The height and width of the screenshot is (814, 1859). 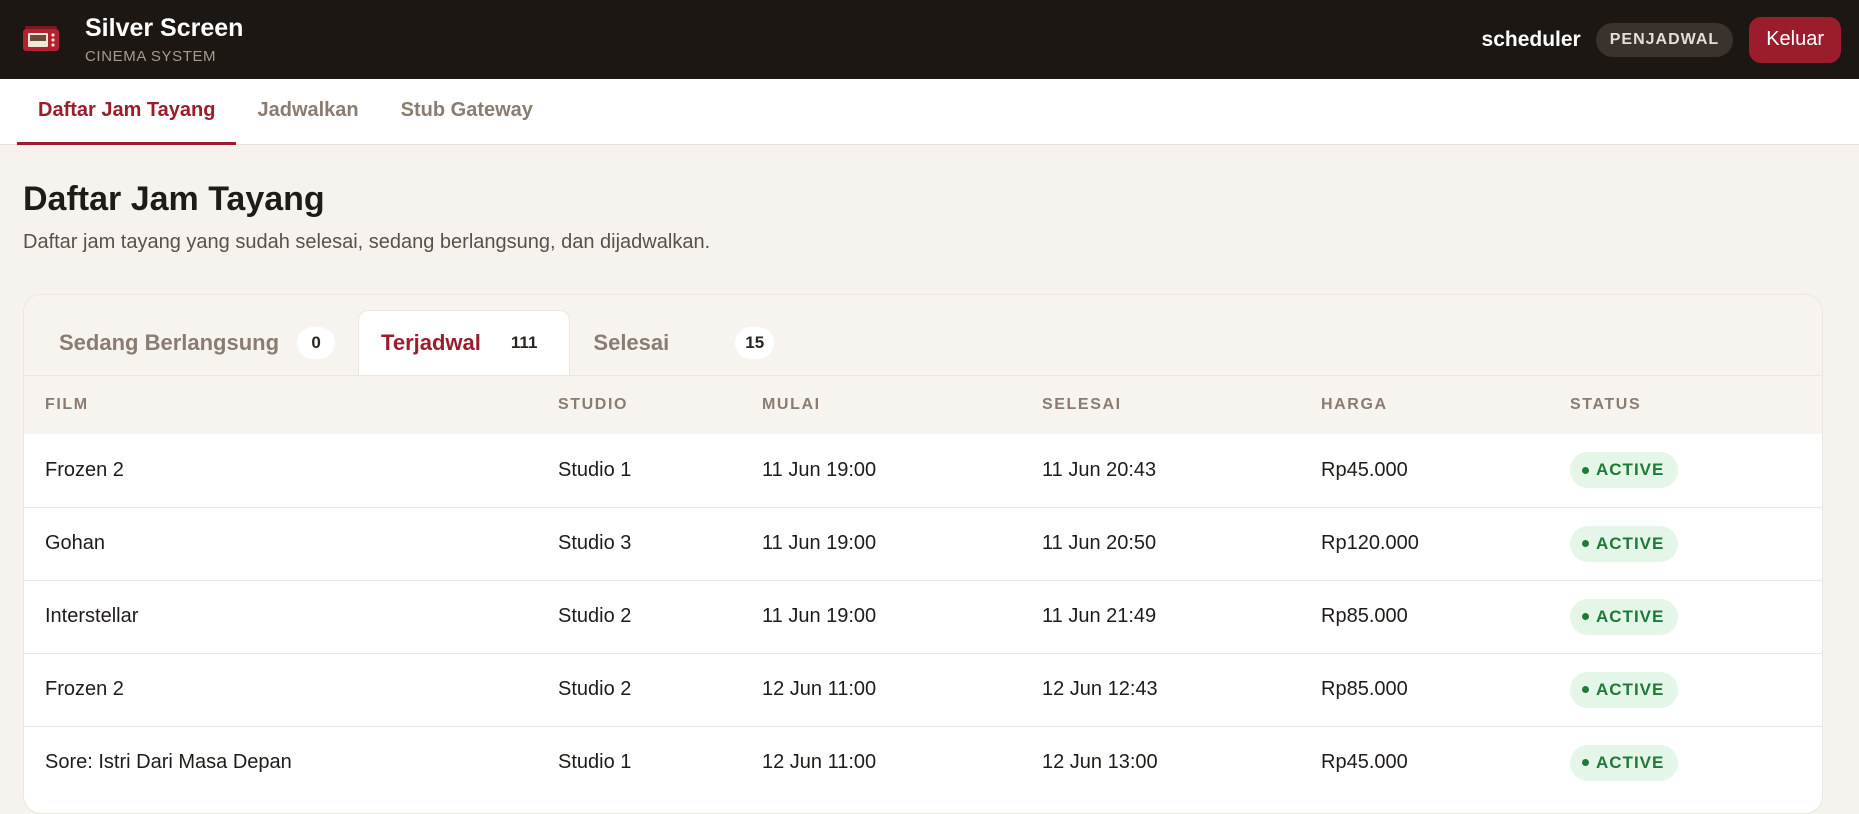 I want to click on cell-film: Gohan, so click(x=75, y=543).